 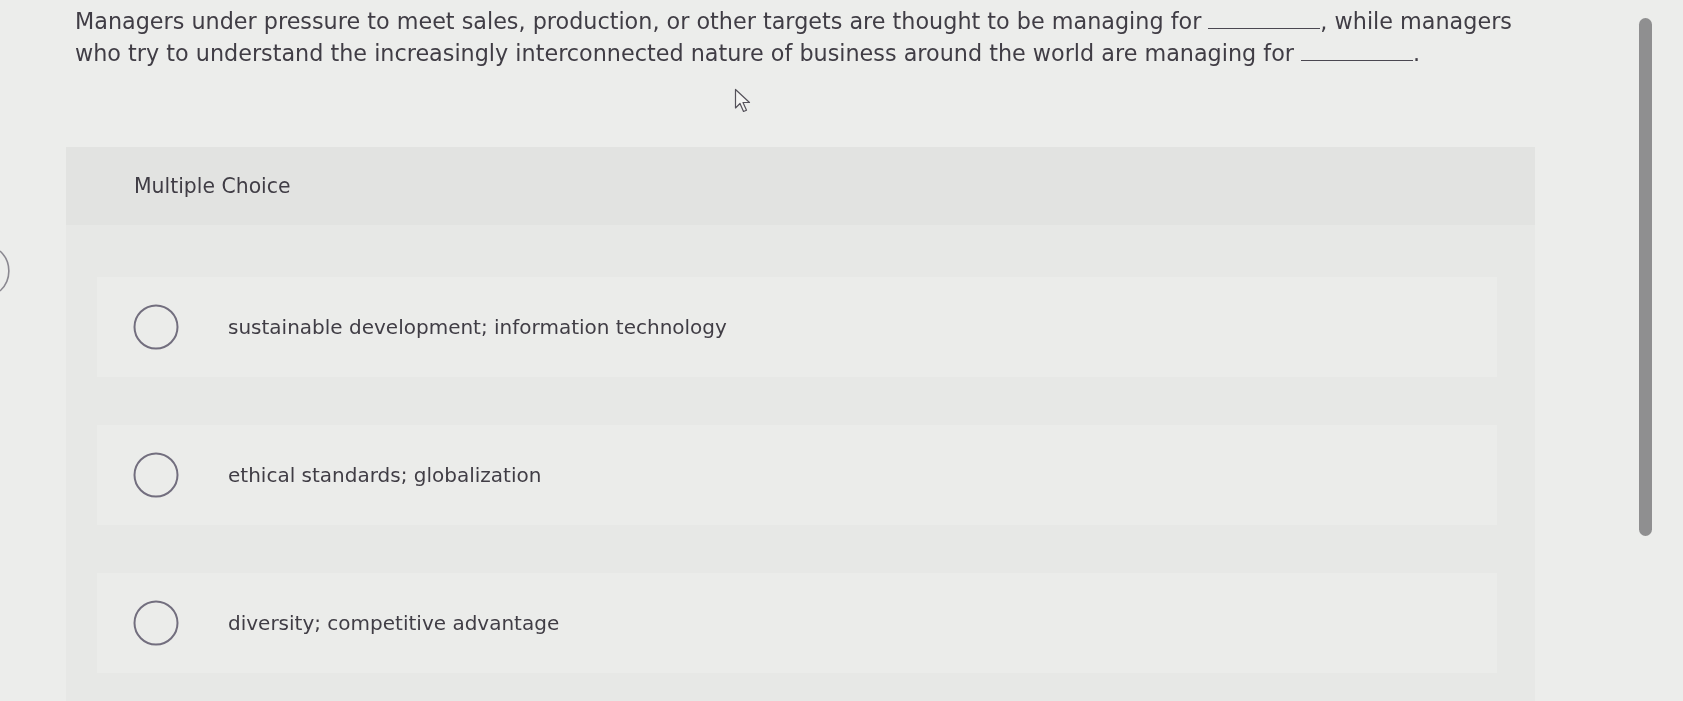 What do you see at coordinates (5, 271) in the screenshot?
I see `arc-icon` at bounding box center [5, 271].